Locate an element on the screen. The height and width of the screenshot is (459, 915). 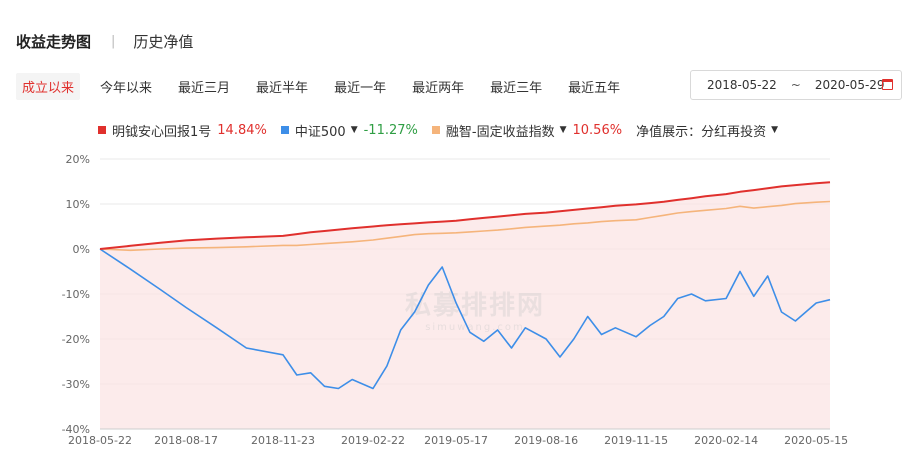
watermark-subtext: simuwang.com is located at coordinates (475, 327).